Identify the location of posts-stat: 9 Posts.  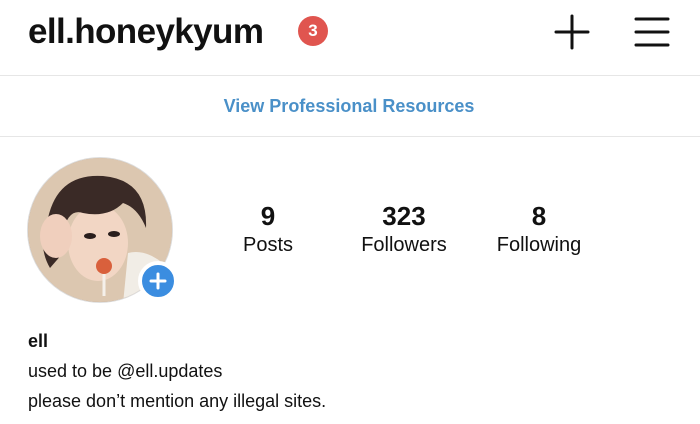
(268, 230).